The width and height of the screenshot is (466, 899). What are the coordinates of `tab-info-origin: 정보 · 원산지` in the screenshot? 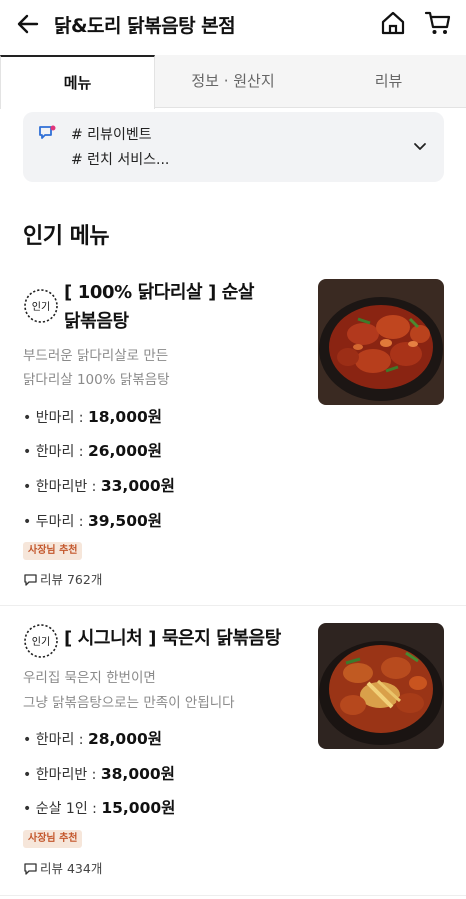 It's located at (233, 81).